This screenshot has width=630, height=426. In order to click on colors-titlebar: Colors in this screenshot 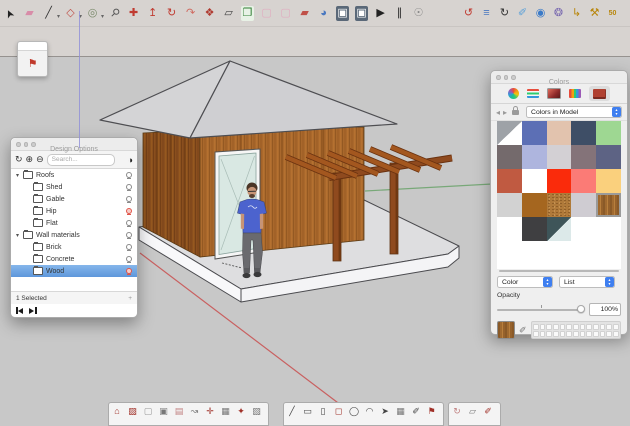, I will do `click(559, 78)`.